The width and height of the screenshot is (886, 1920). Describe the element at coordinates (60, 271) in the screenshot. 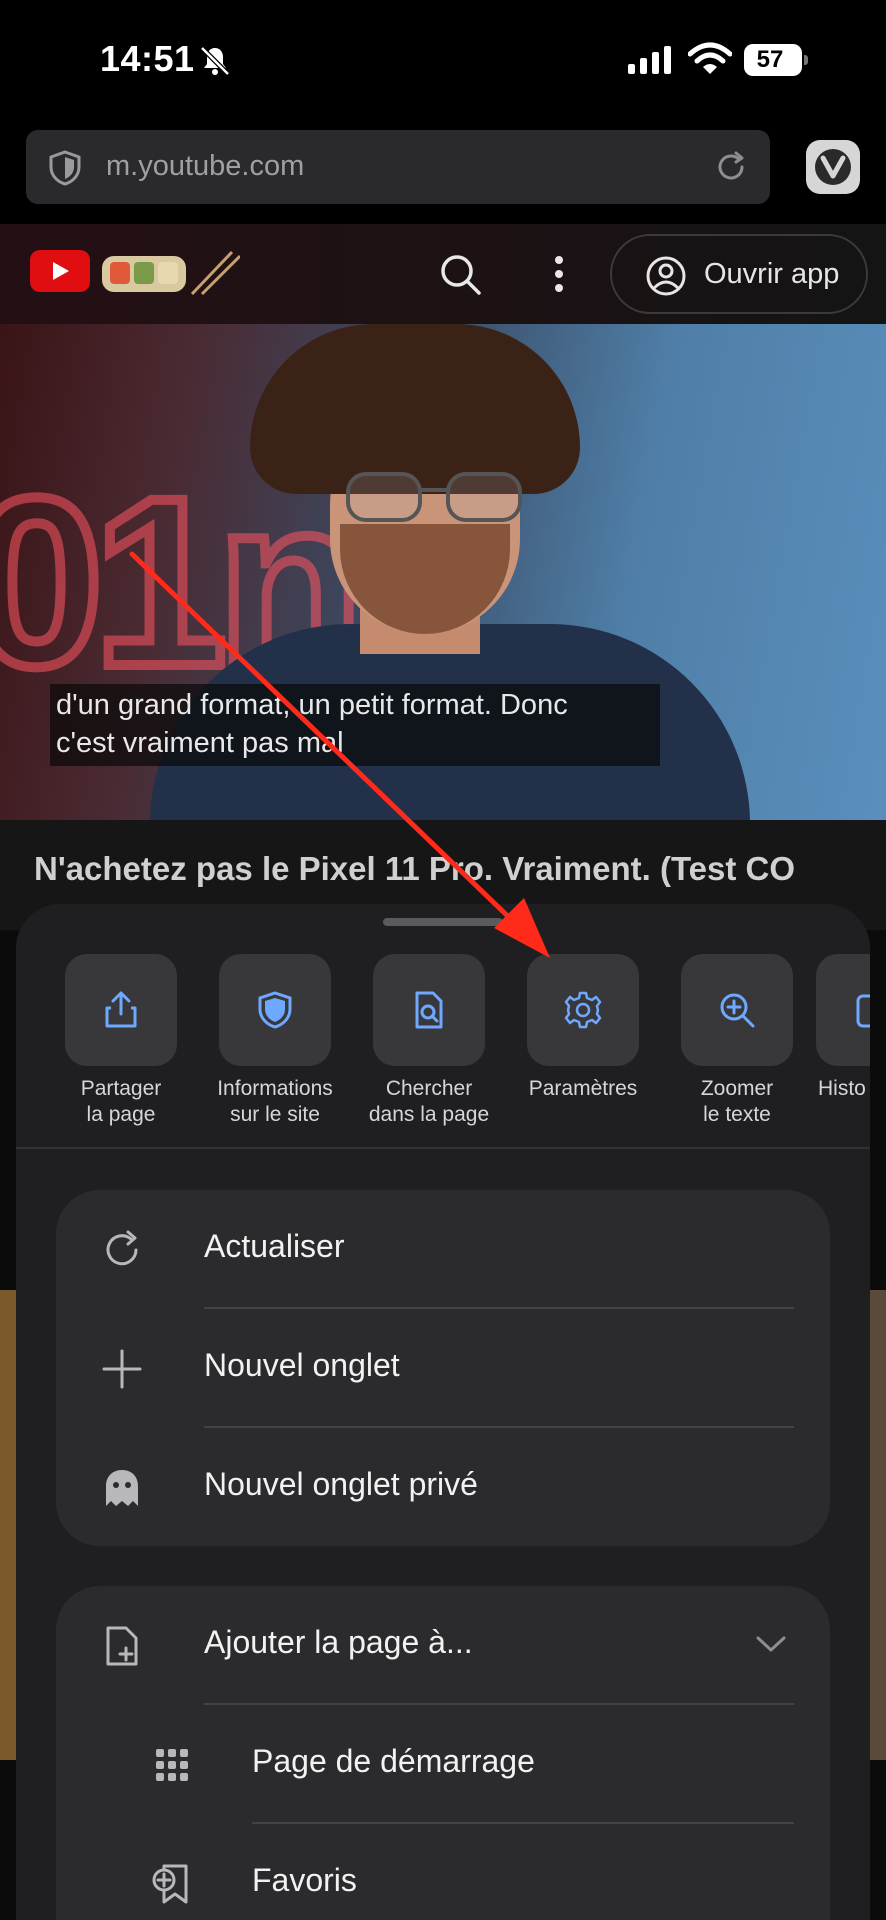

I see `youtube-logo` at that location.